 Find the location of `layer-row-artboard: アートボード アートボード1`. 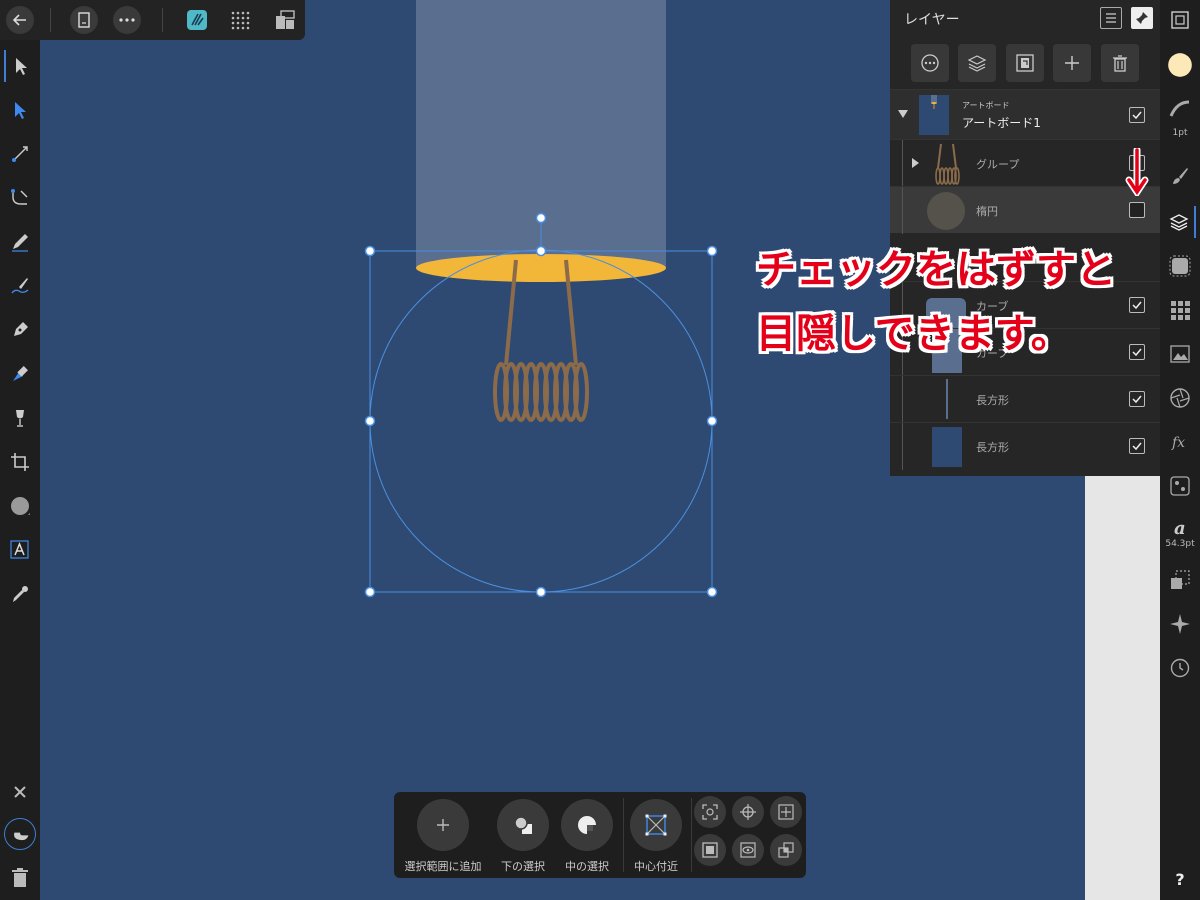

layer-row-artboard: アートボード アートボード1 is located at coordinates (1025, 114).